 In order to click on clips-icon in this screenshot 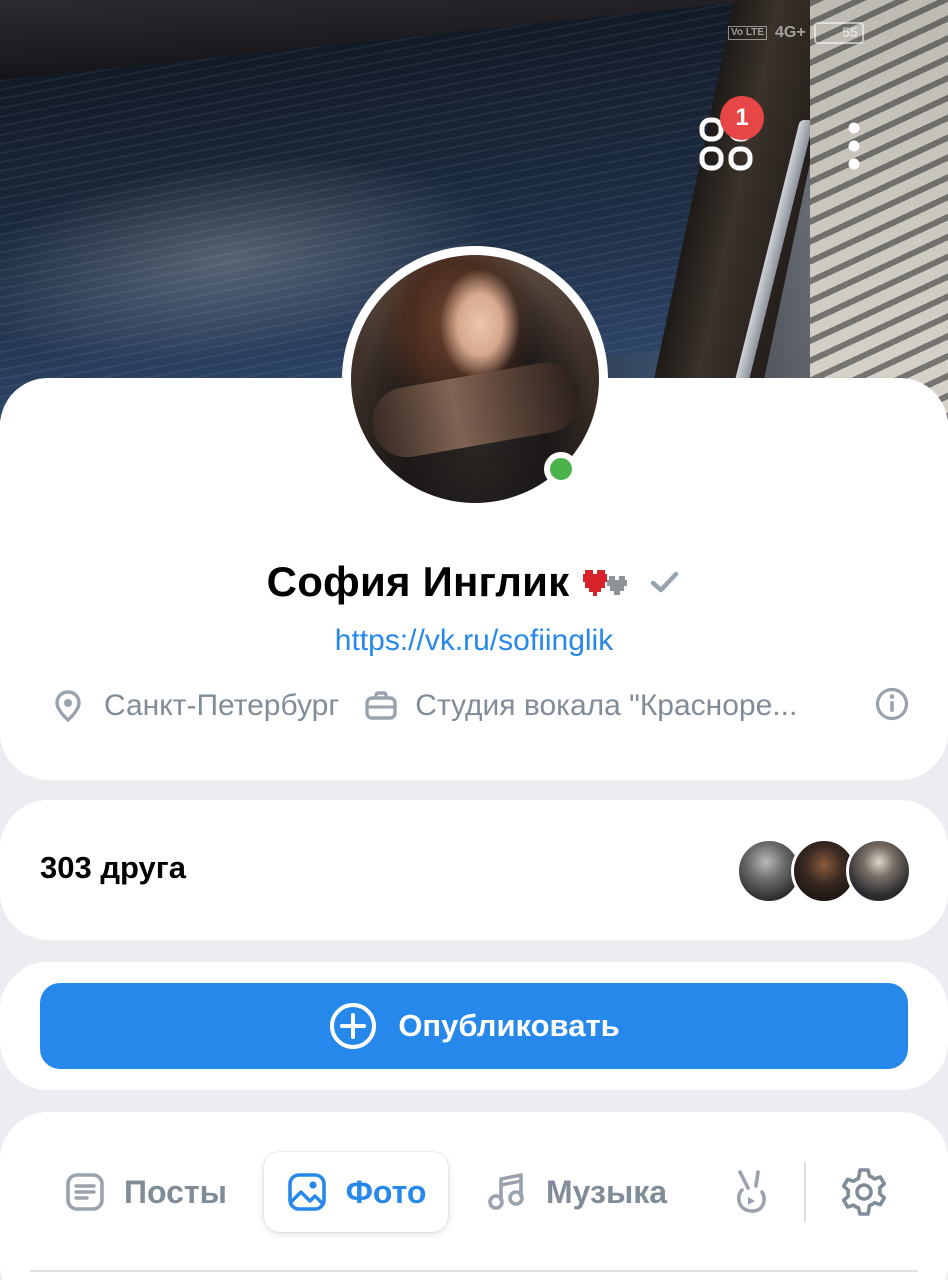, I will do `click(751, 1191)`.